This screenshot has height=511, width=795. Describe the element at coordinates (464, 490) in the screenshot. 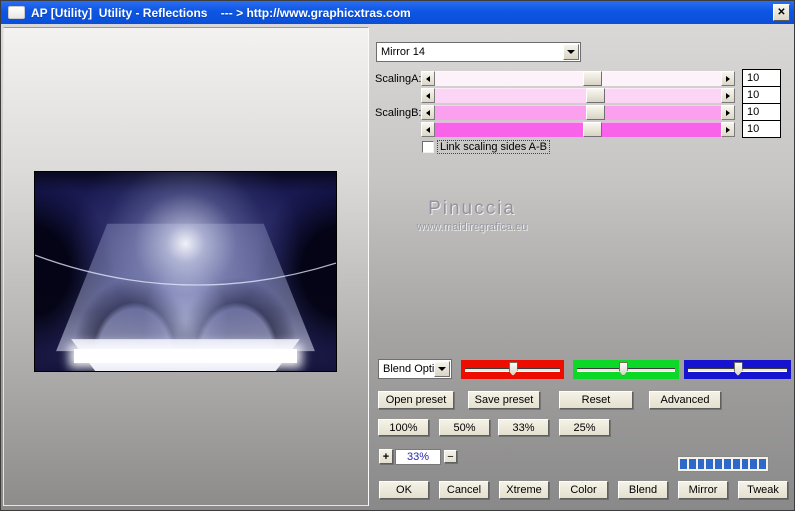

I see `cancel-button: Cancel` at that location.